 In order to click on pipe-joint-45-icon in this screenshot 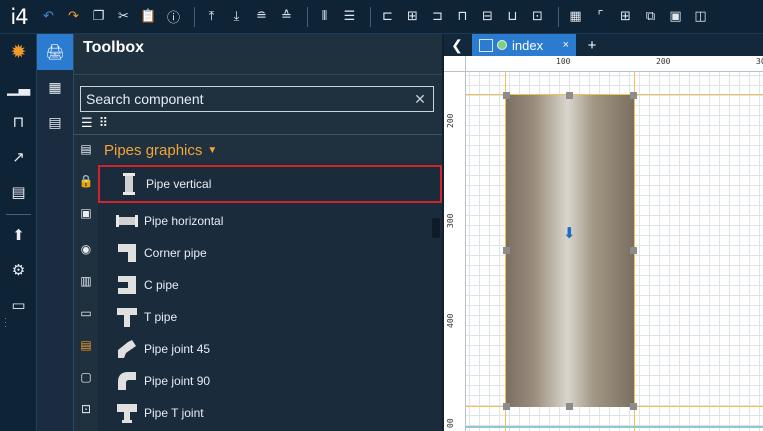, I will do `click(127, 349)`.